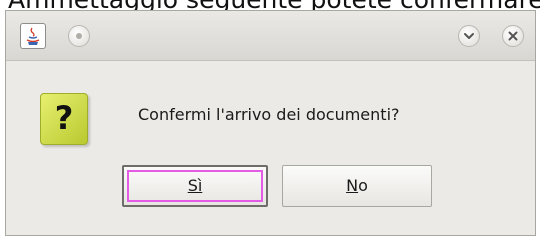 This screenshot has height=240, width=540. I want to click on java-cup-icon, so click(33, 36).